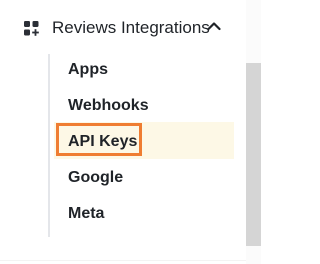 The image size is (320, 264). I want to click on section-title: Reviews Integrations, so click(131, 27).